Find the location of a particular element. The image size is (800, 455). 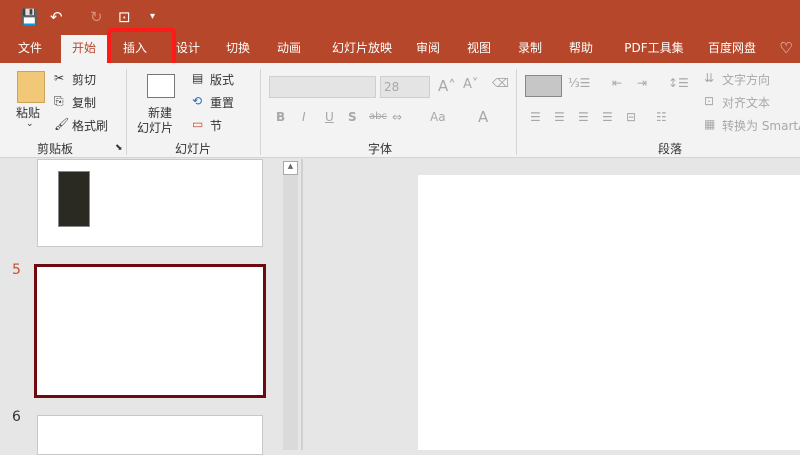

copy-icon: ⎘ is located at coordinates (59, 101).